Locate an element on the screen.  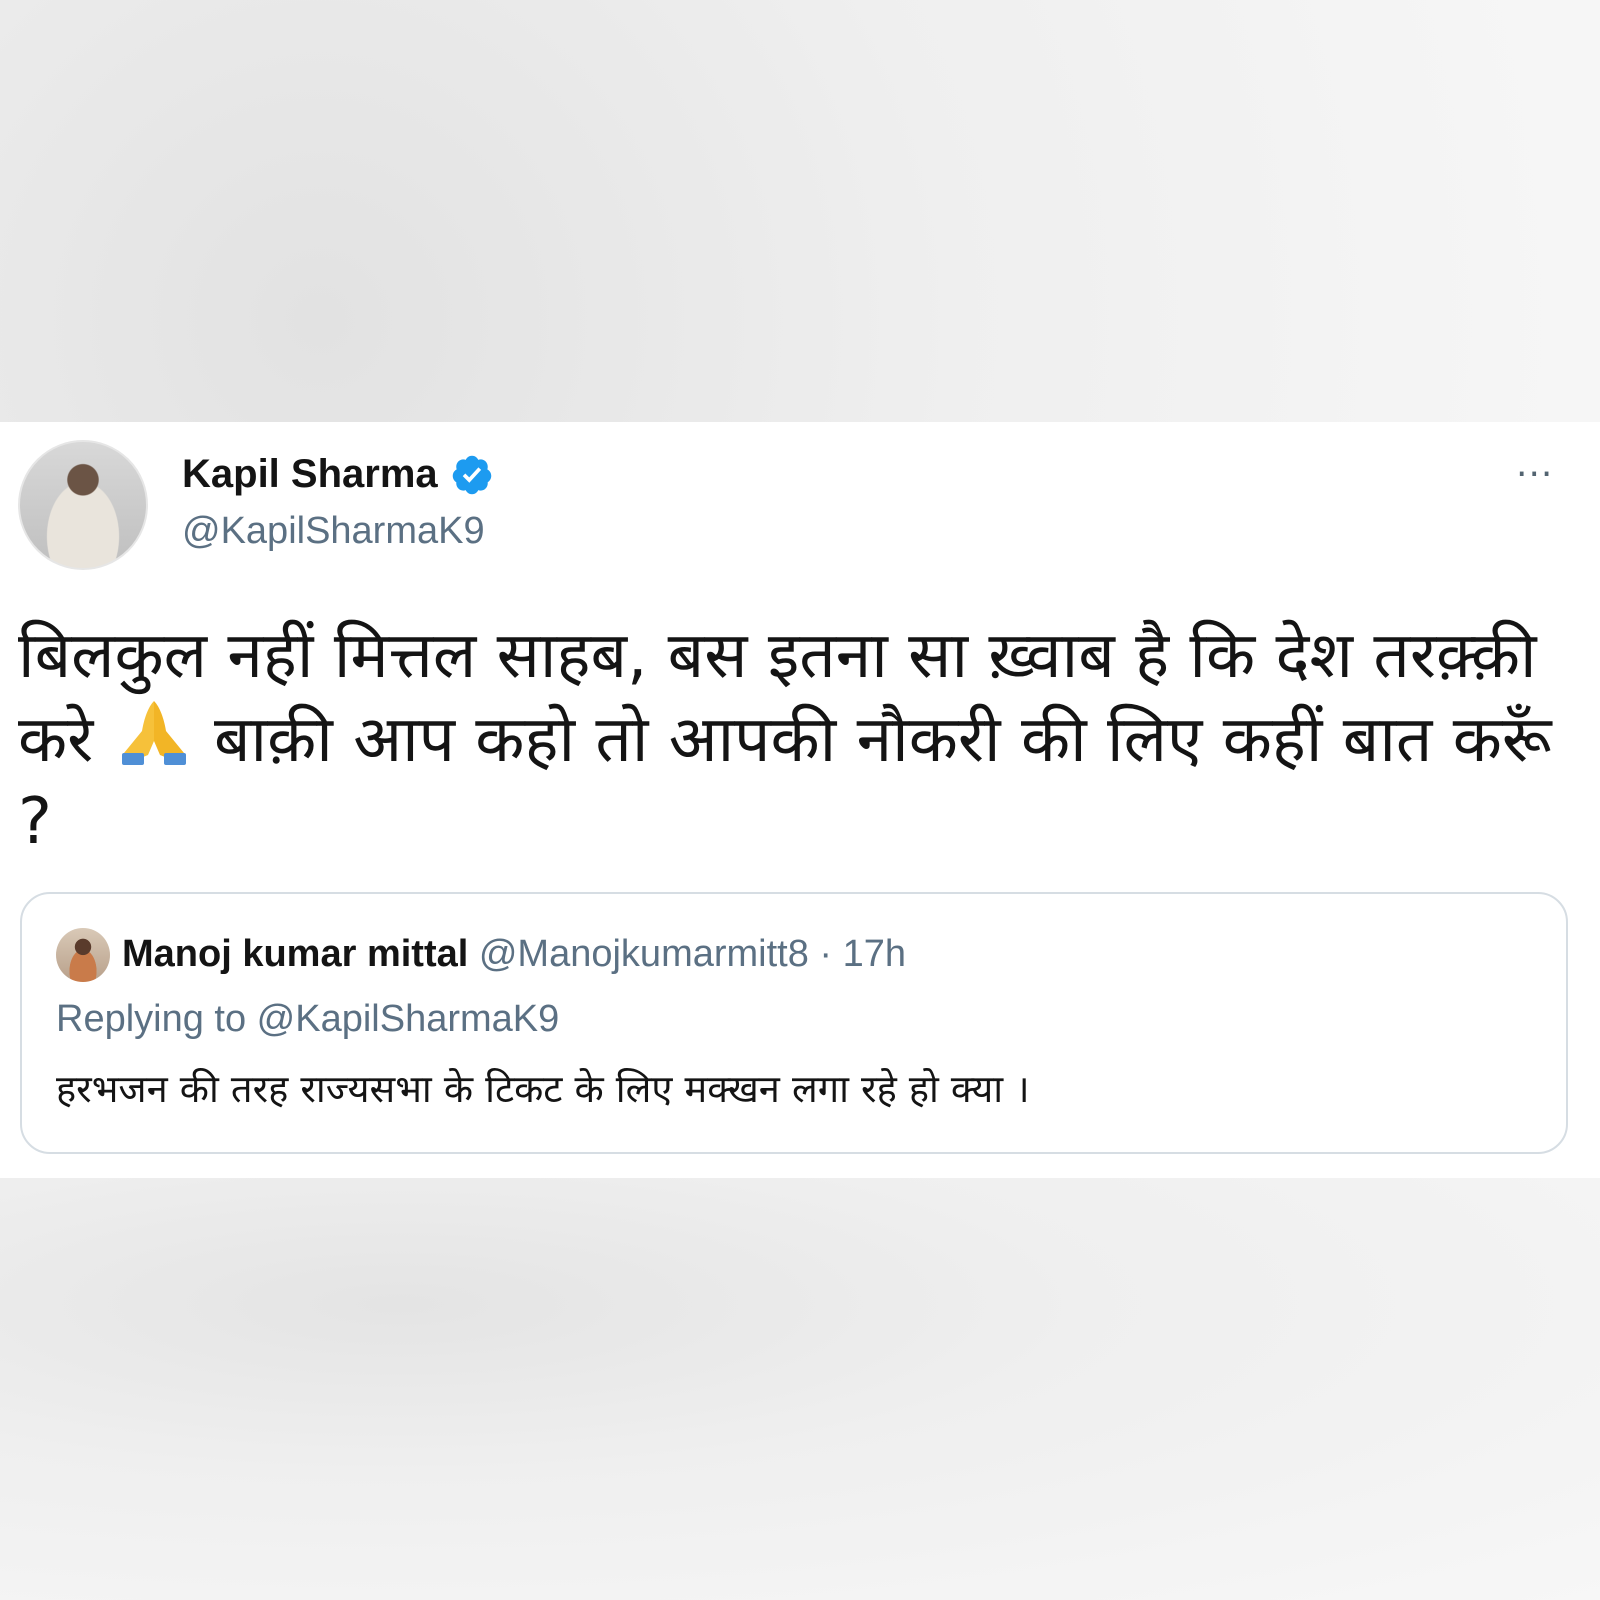
replying-to-label: Replying to @KapilSharmaK9 is located at coordinates (308, 1019).